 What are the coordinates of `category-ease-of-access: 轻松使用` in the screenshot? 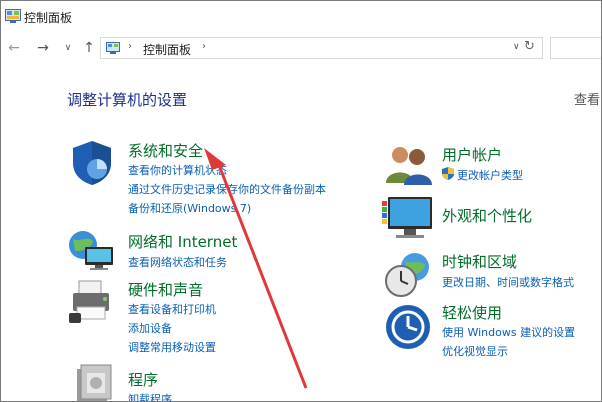 It's located at (472, 312).